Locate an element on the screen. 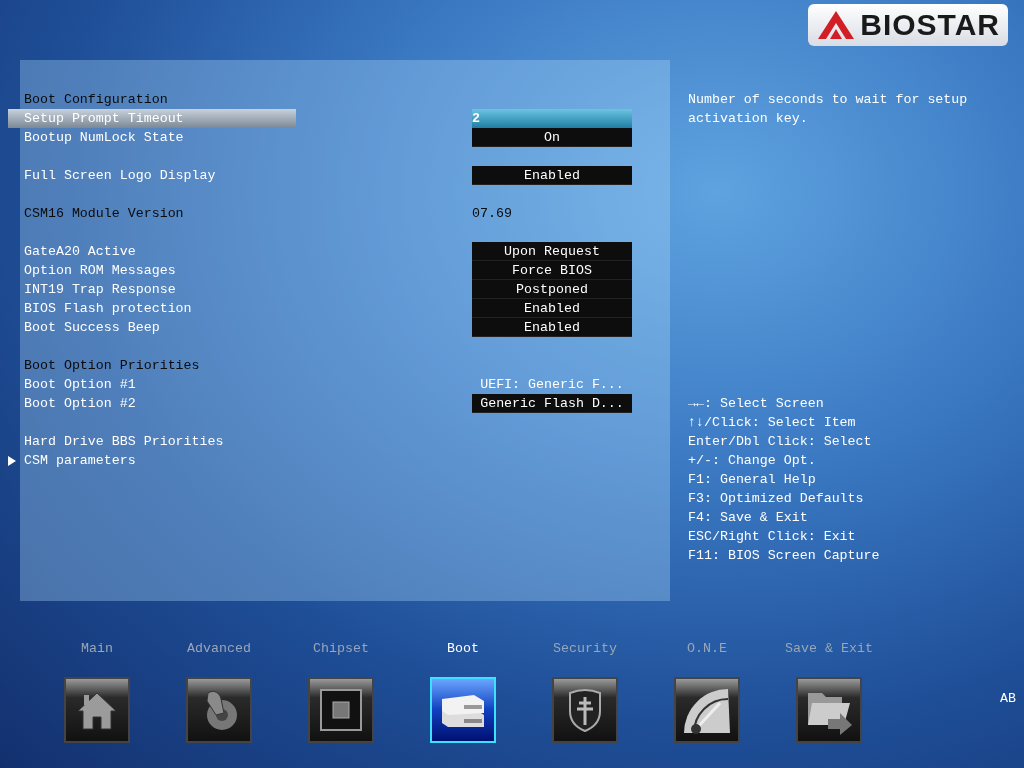  option-value: On is located at coordinates (552, 137).